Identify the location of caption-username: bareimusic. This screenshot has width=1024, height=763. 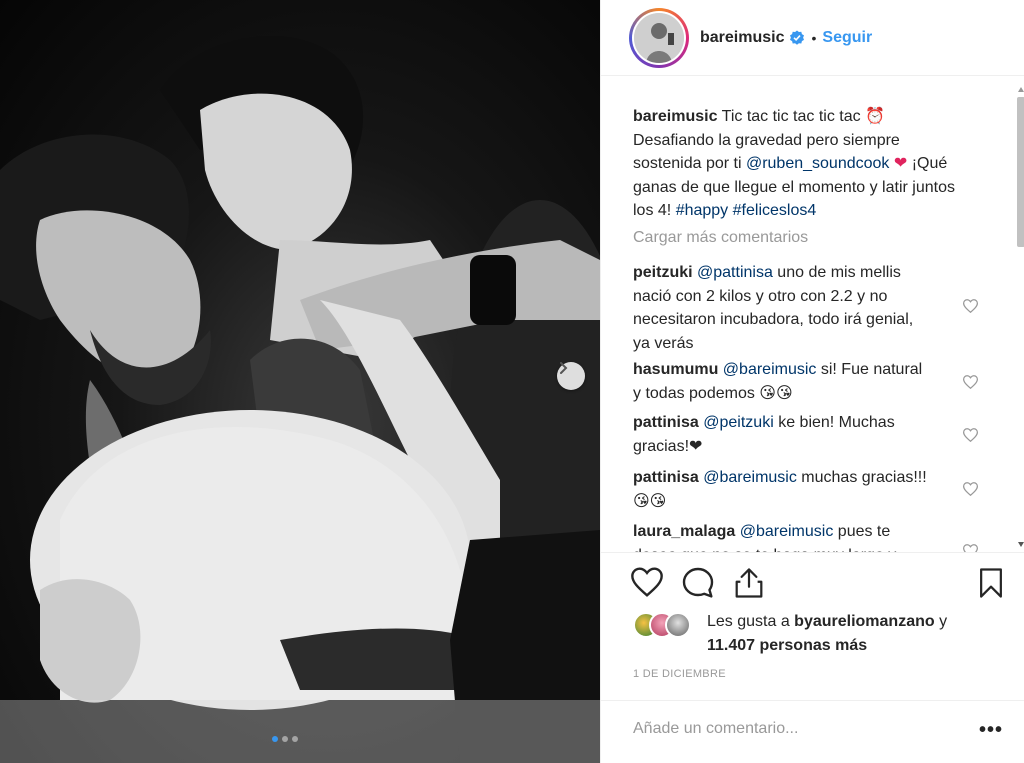
(675, 116).